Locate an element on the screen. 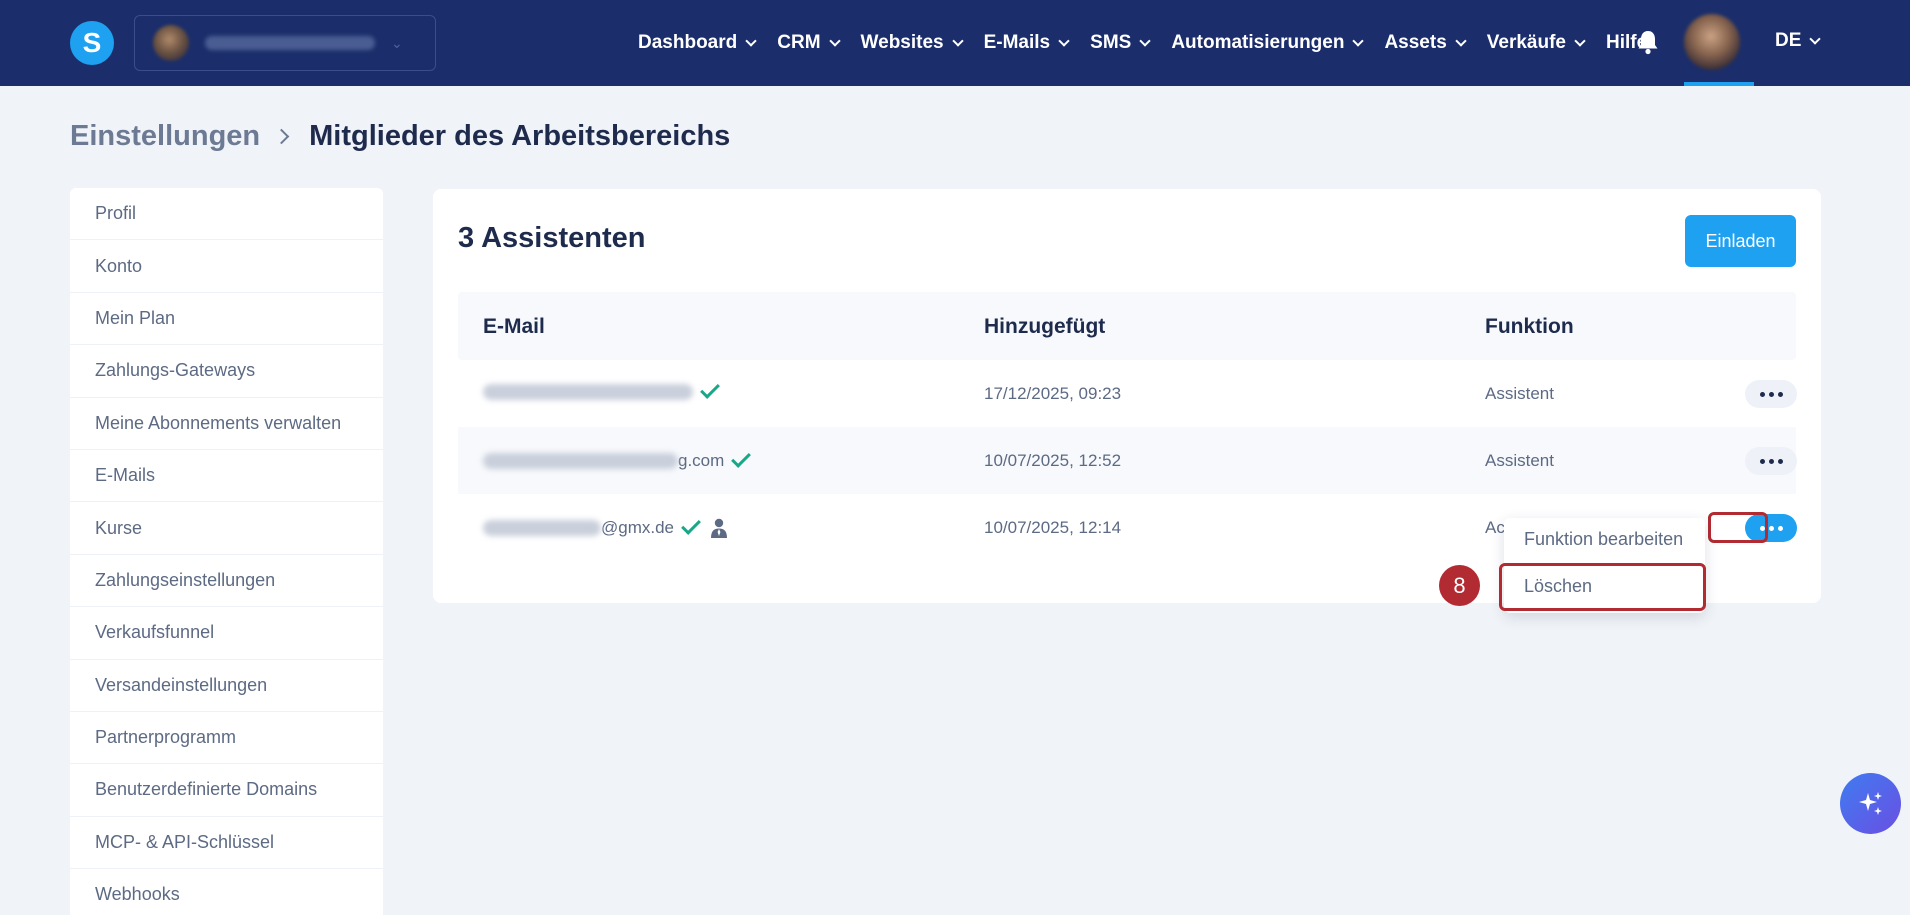 The width and height of the screenshot is (1910, 915). sidebar-item-domains: Benutzerdefinierte Domains is located at coordinates (226, 790).